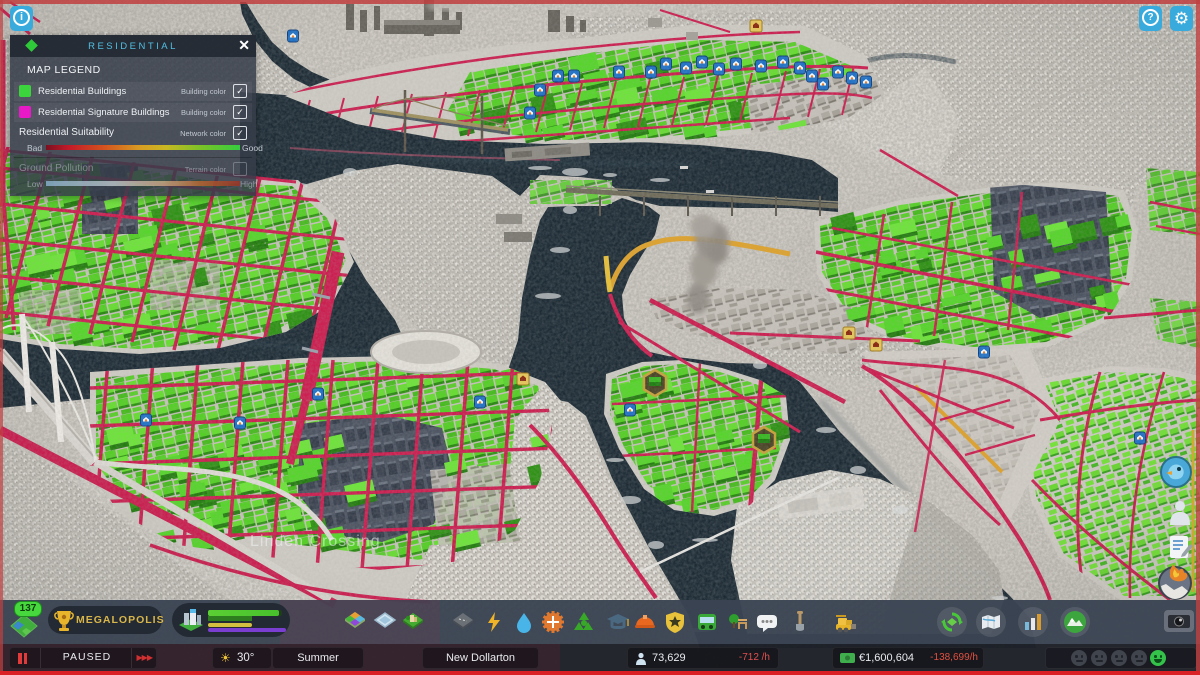 The image size is (1200, 675). What do you see at coordinates (315, 541) in the screenshot?
I see `svg-text: Linden Crossing` at bounding box center [315, 541].